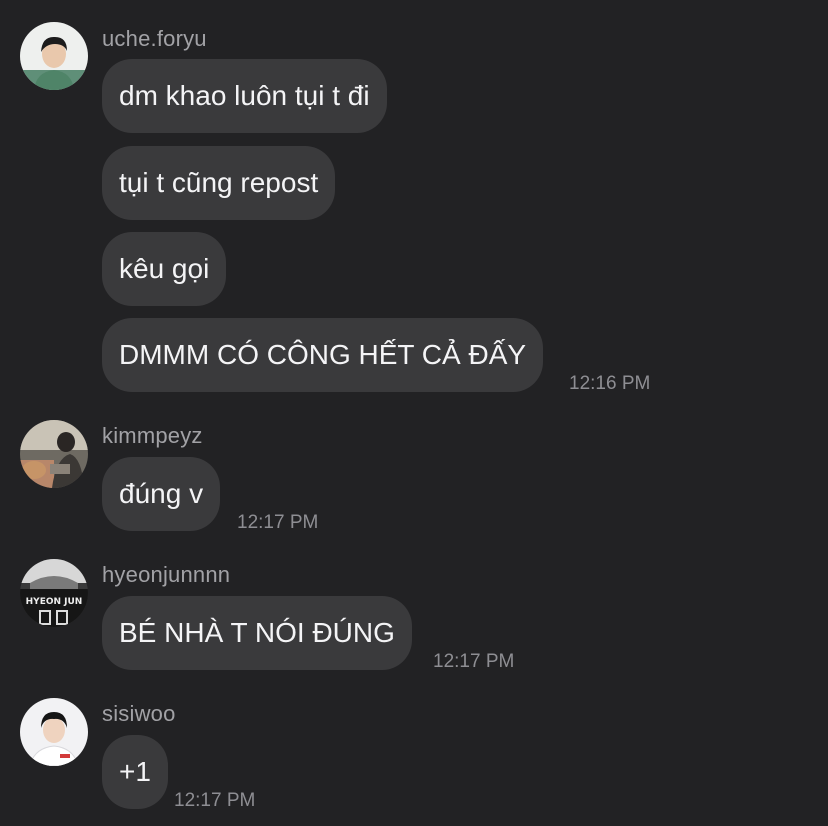 Image resolution: width=828 pixels, height=826 pixels. What do you see at coordinates (161, 494) in the screenshot?
I see `message-bubble: đúng v` at bounding box center [161, 494].